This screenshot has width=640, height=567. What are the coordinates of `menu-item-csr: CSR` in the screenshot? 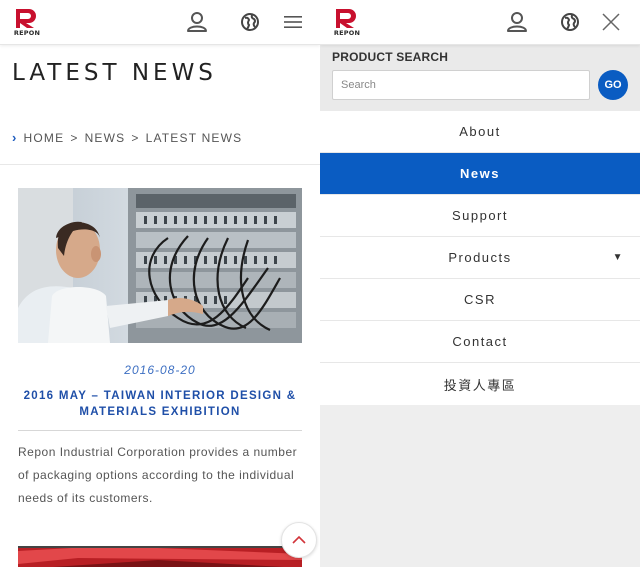 It's located at (480, 300).